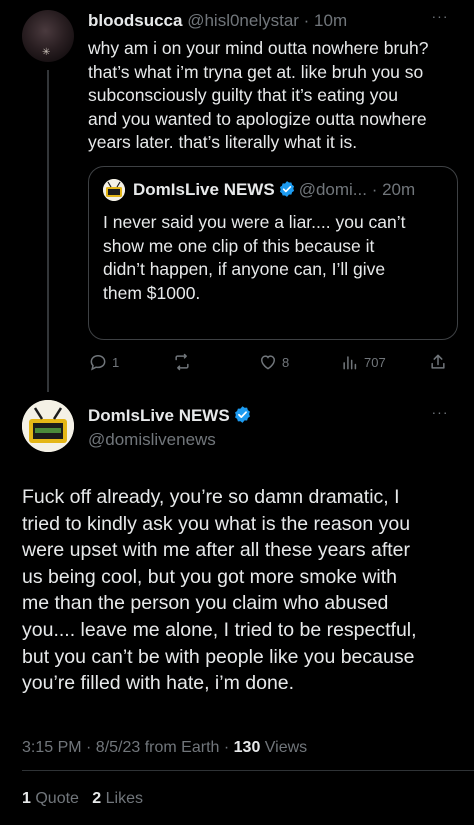 This screenshot has width=474, height=825. Describe the element at coordinates (158, 683) in the screenshot. I see `tweet-text-line: you’re filled with hate, i’m done.` at that location.